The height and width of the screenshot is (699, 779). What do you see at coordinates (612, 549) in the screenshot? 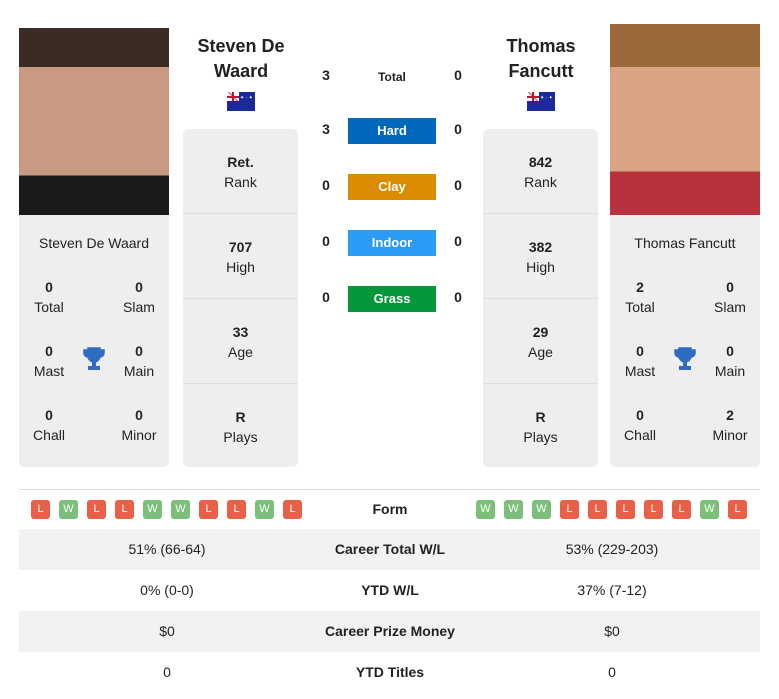
I see `right-value: 53% (229-203)` at bounding box center [612, 549].